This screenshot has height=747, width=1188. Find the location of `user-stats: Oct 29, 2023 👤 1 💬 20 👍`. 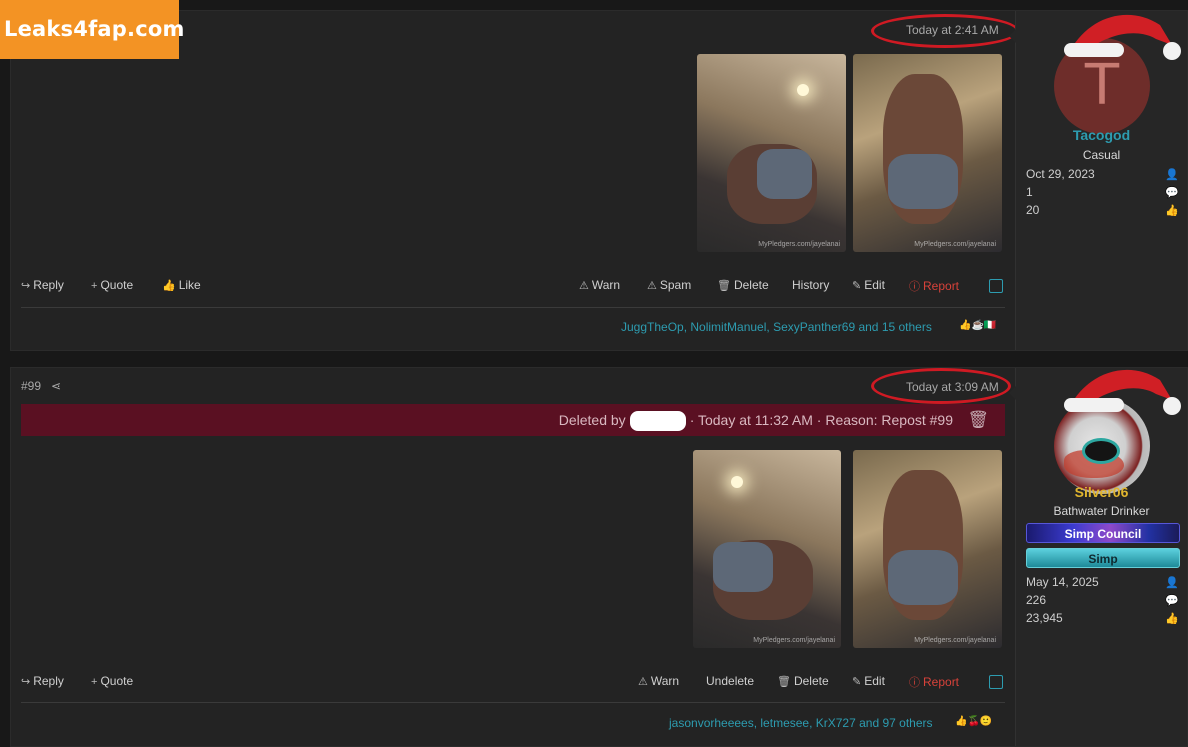

user-stats: Oct 29, 2023 👤 1 💬 20 👍 is located at coordinates (1102, 192).